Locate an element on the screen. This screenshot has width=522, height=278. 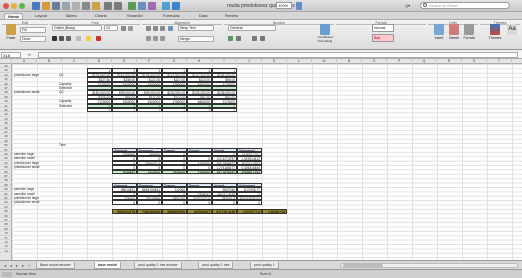
tab-data: Data is located at coordinates (203, 16).